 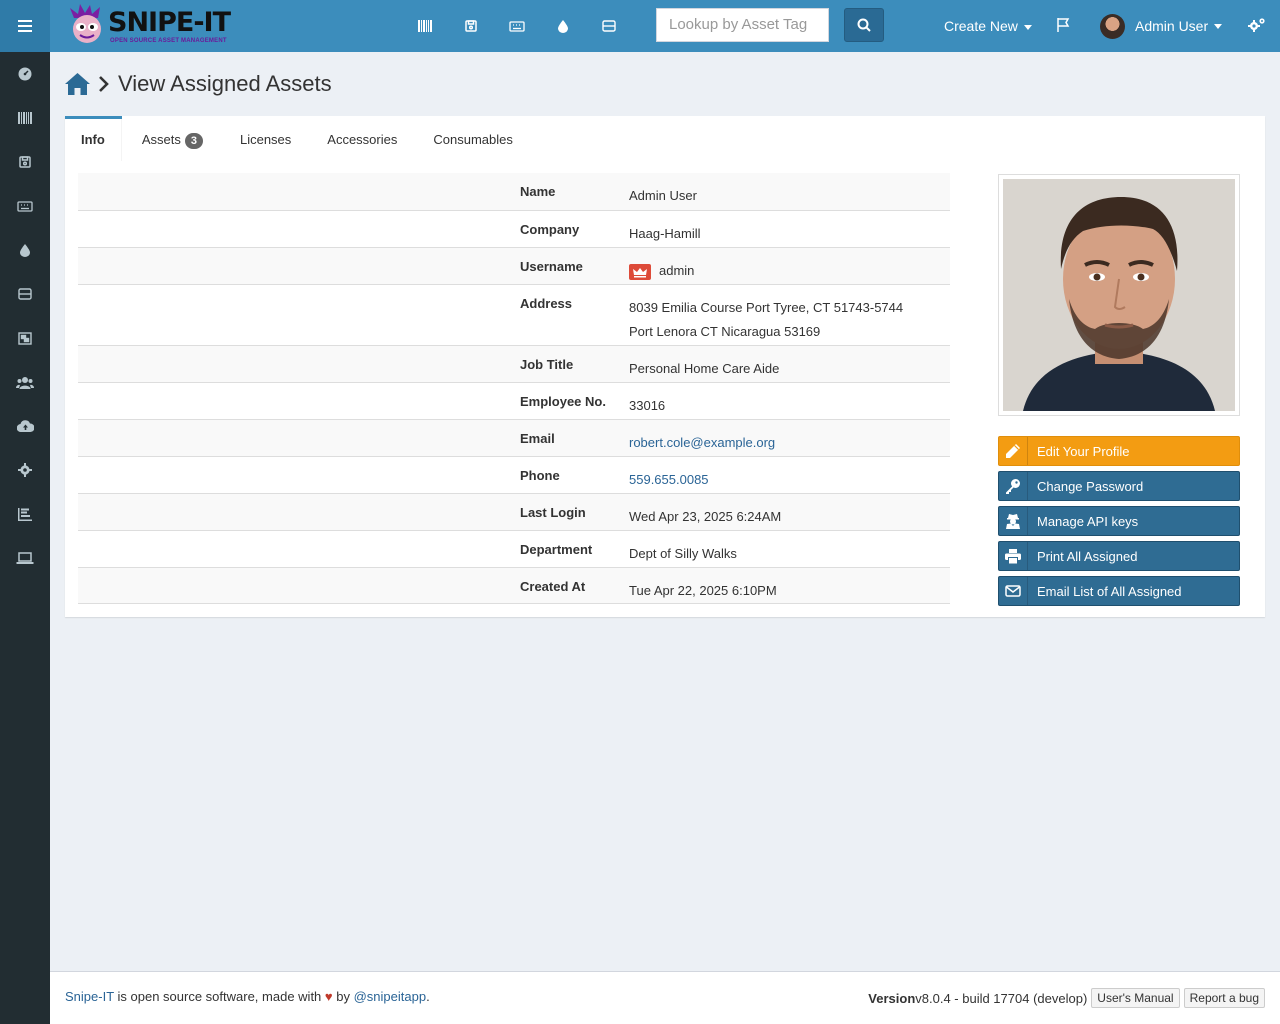 I want to click on licenses-nav-button, so click(x=471, y=26).